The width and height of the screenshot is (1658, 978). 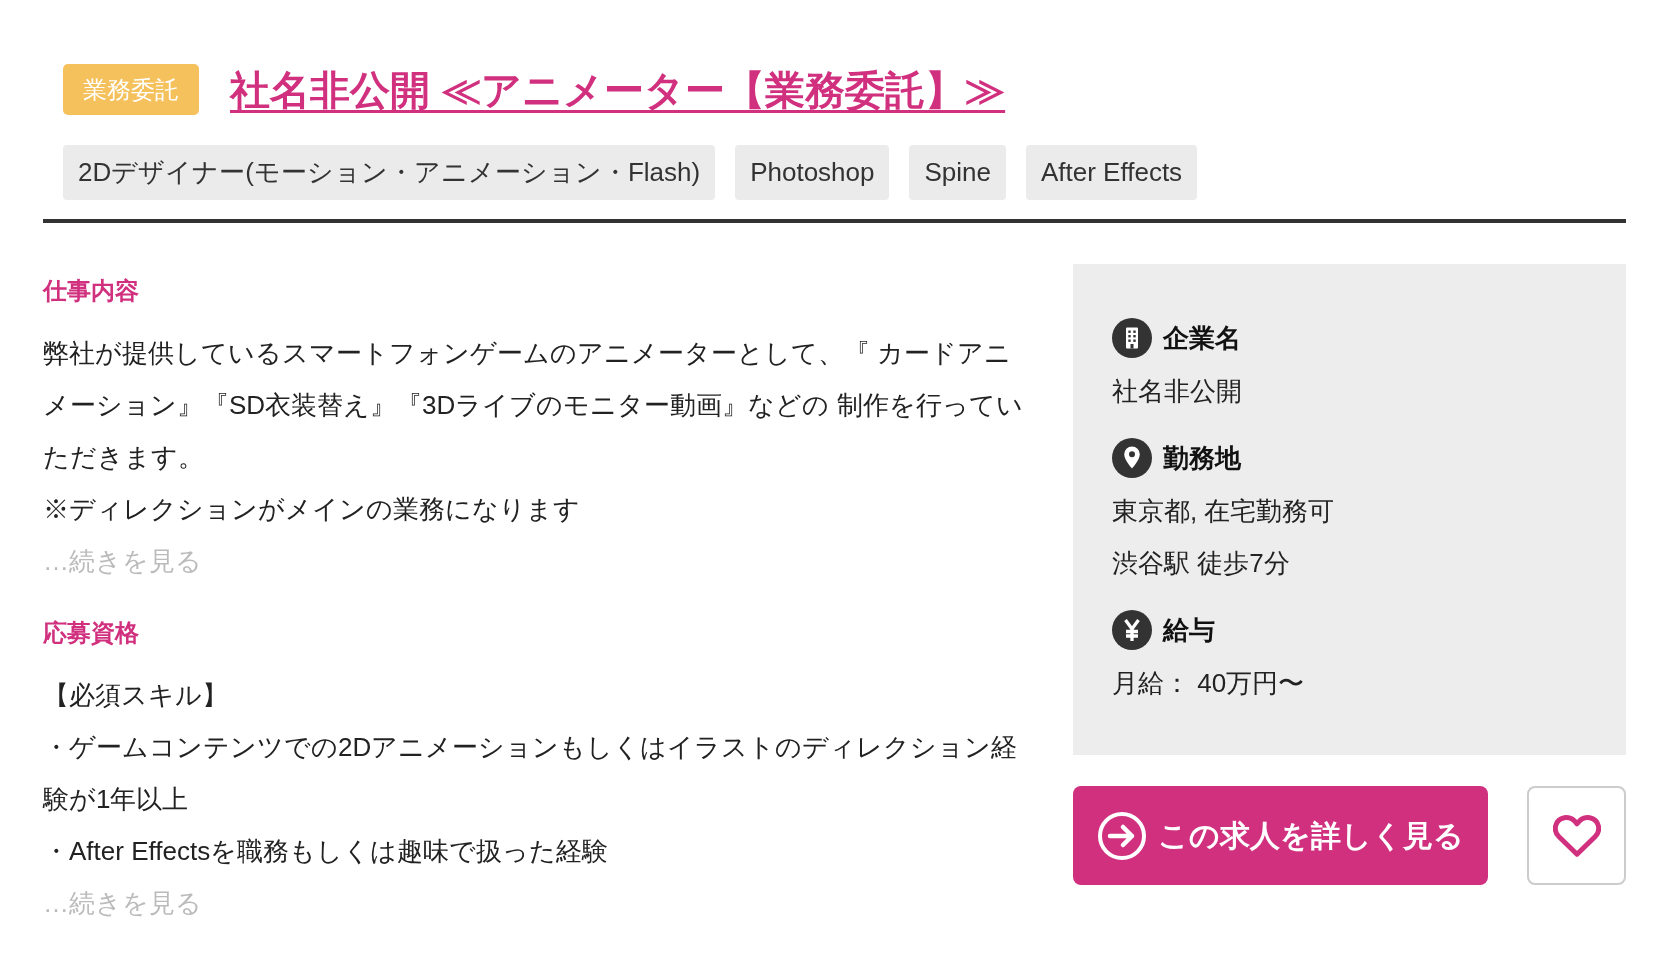 What do you see at coordinates (1132, 458) in the screenshot?
I see `map-pin-icon` at bounding box center [1132, 458].